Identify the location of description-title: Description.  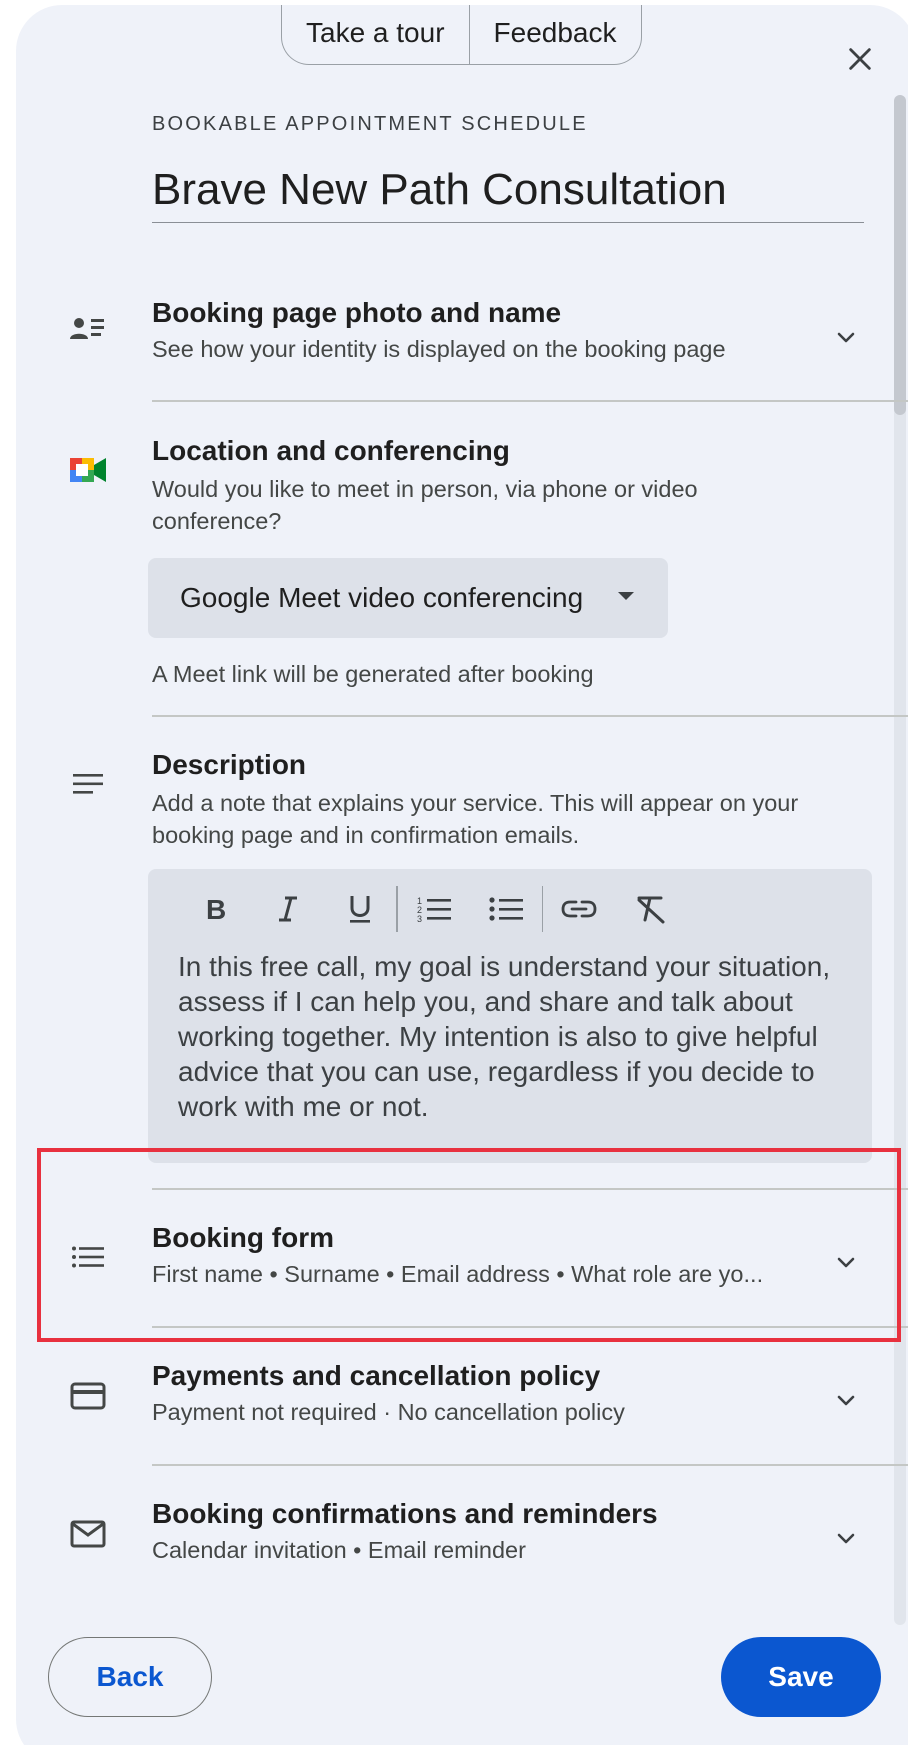
(229, 764).